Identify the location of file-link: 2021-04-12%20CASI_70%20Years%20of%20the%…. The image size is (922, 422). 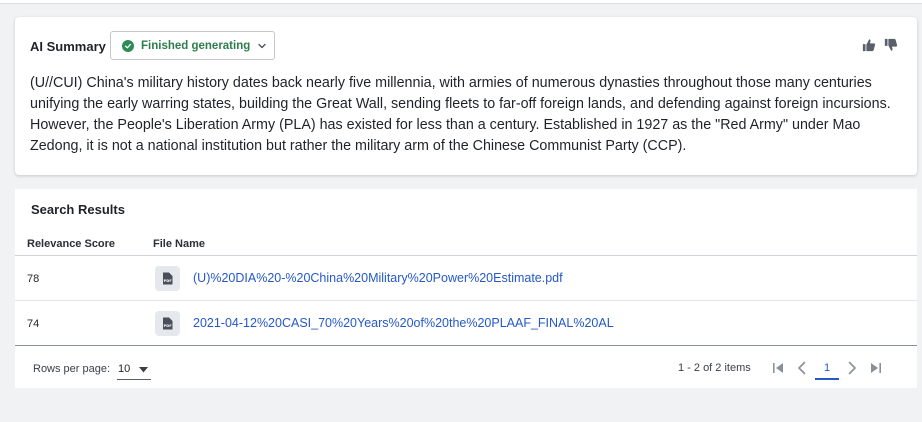
(403, 323).